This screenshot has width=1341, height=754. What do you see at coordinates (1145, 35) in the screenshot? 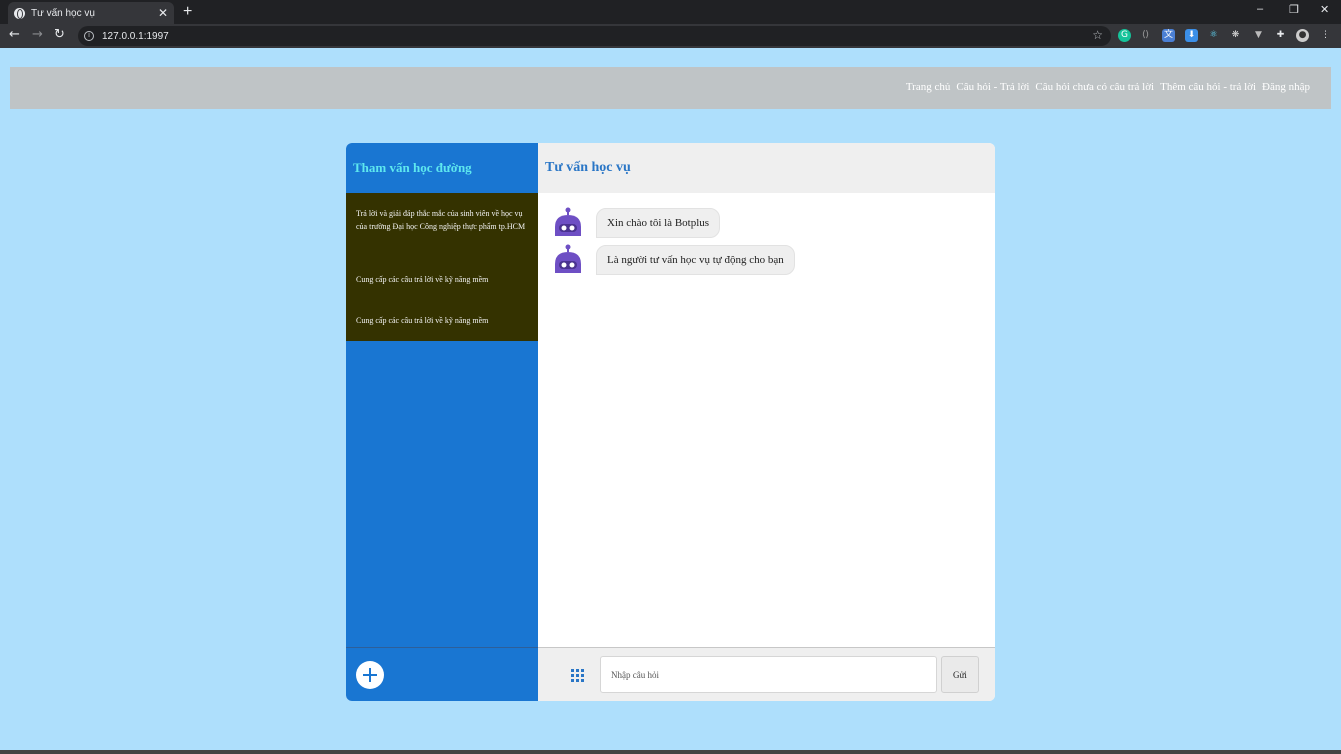
I see `extension-icon: ⟨⟩` at bounding box center [1145, 35].